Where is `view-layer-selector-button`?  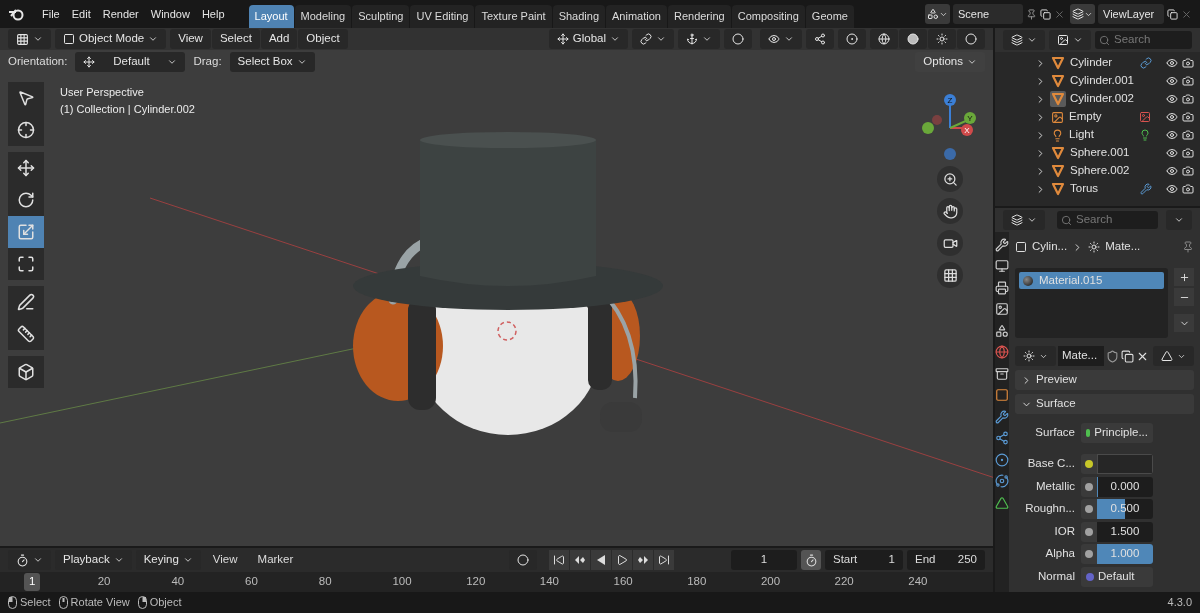 view-layer-selector-button is located at coordinates (1082, 14).